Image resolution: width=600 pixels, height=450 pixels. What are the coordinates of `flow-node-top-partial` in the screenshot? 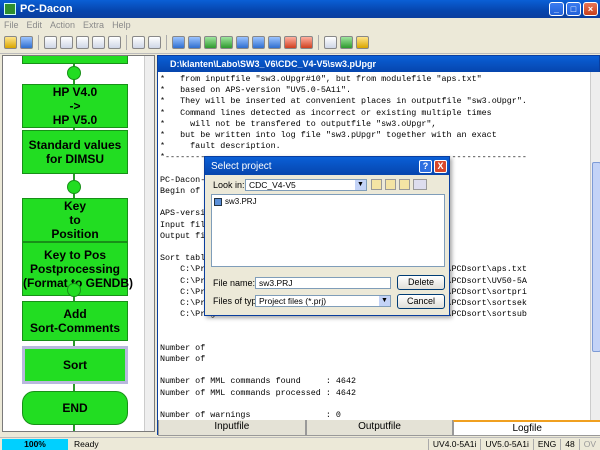 It's located at (75, 60).